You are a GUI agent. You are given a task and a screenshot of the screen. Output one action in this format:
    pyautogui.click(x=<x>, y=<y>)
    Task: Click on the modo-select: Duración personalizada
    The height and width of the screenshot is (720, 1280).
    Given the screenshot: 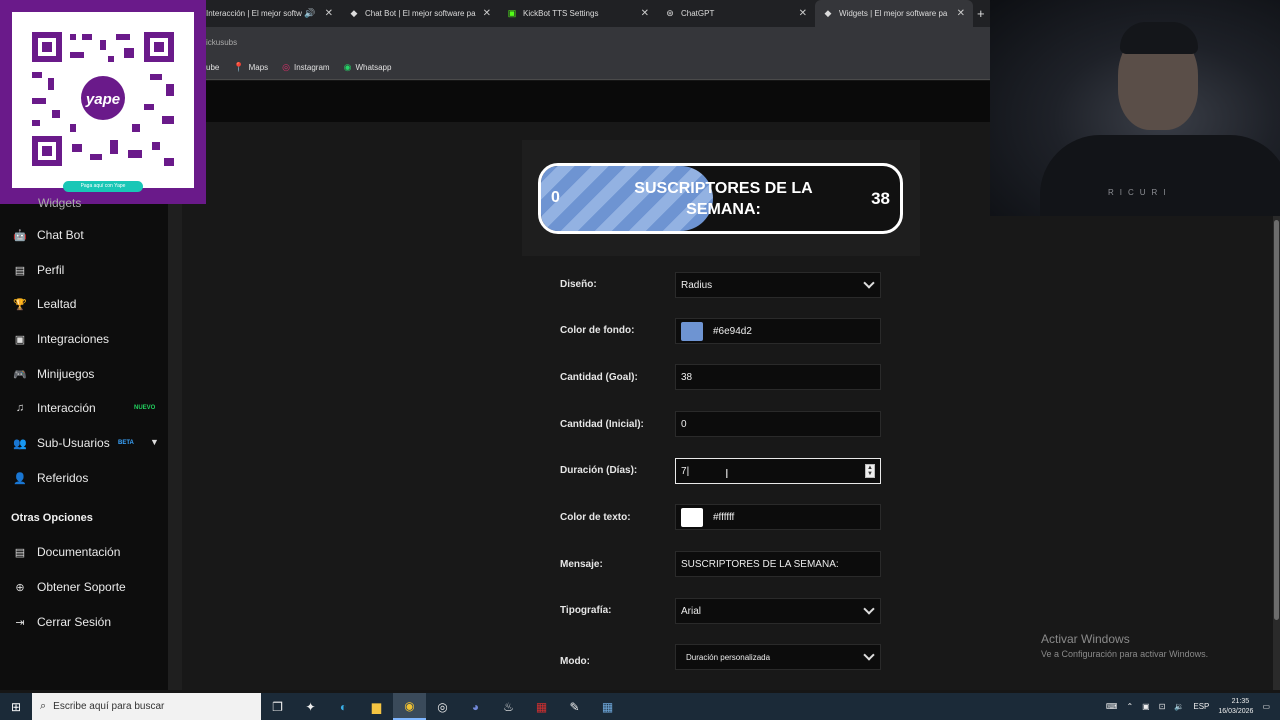 What is the action you would take?
    pyautogui.click(x=778, y=657)
    